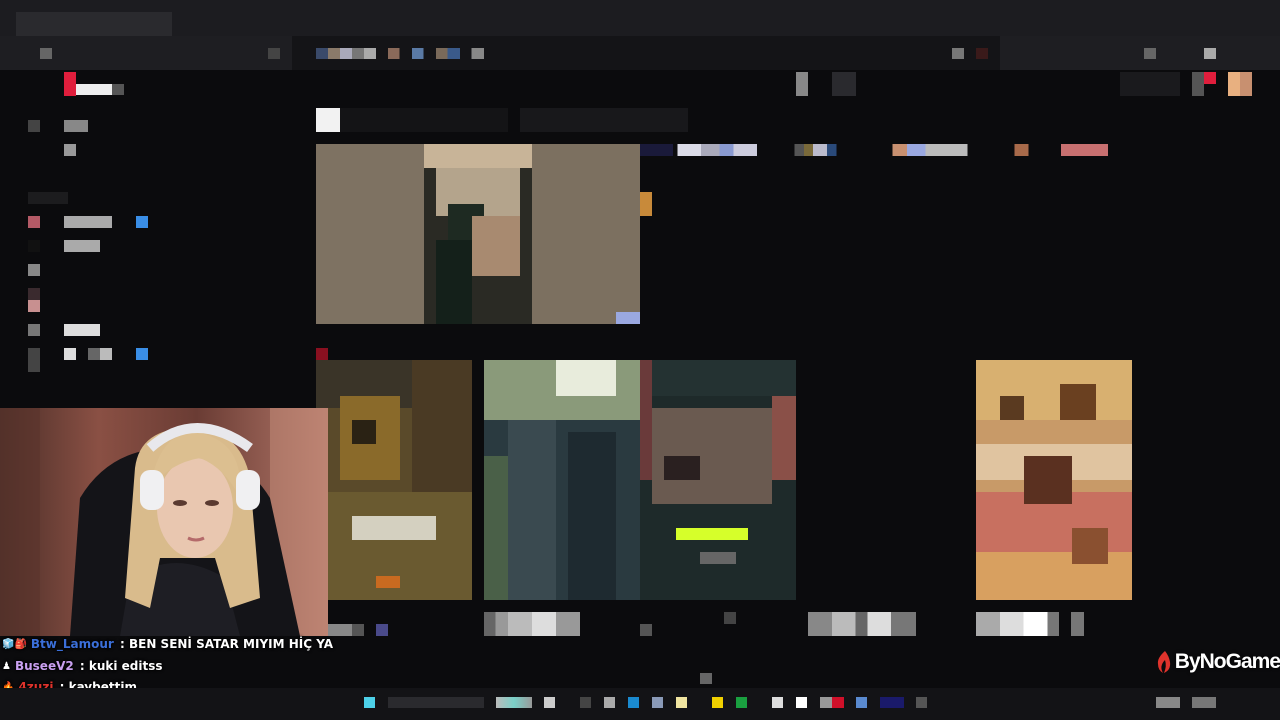 This screenshot has height=720, width=1280. I want to click on header-notification-area, so click(1150, 84).